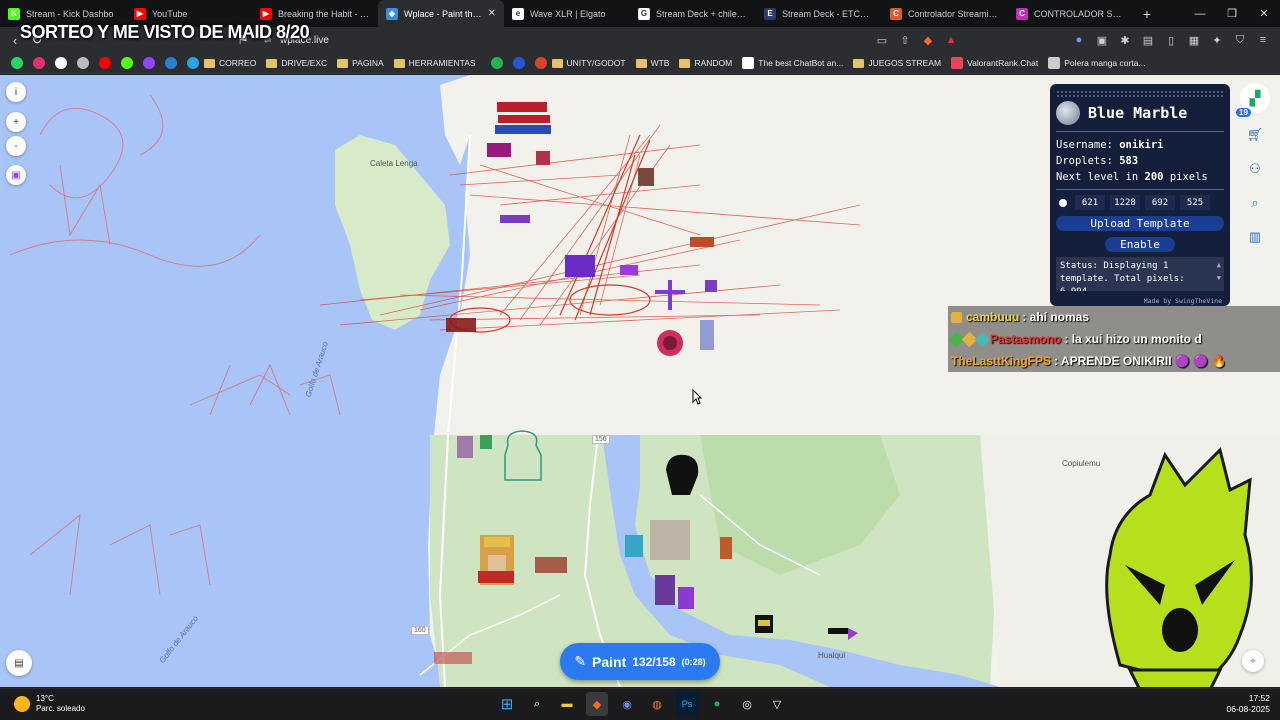 This screenshot has height=720, width=1280. What do you see at coordinates (1255, 169) in the screenshot?
I see `alliance-icon: ⚇` at bounding box center [1255, 169].